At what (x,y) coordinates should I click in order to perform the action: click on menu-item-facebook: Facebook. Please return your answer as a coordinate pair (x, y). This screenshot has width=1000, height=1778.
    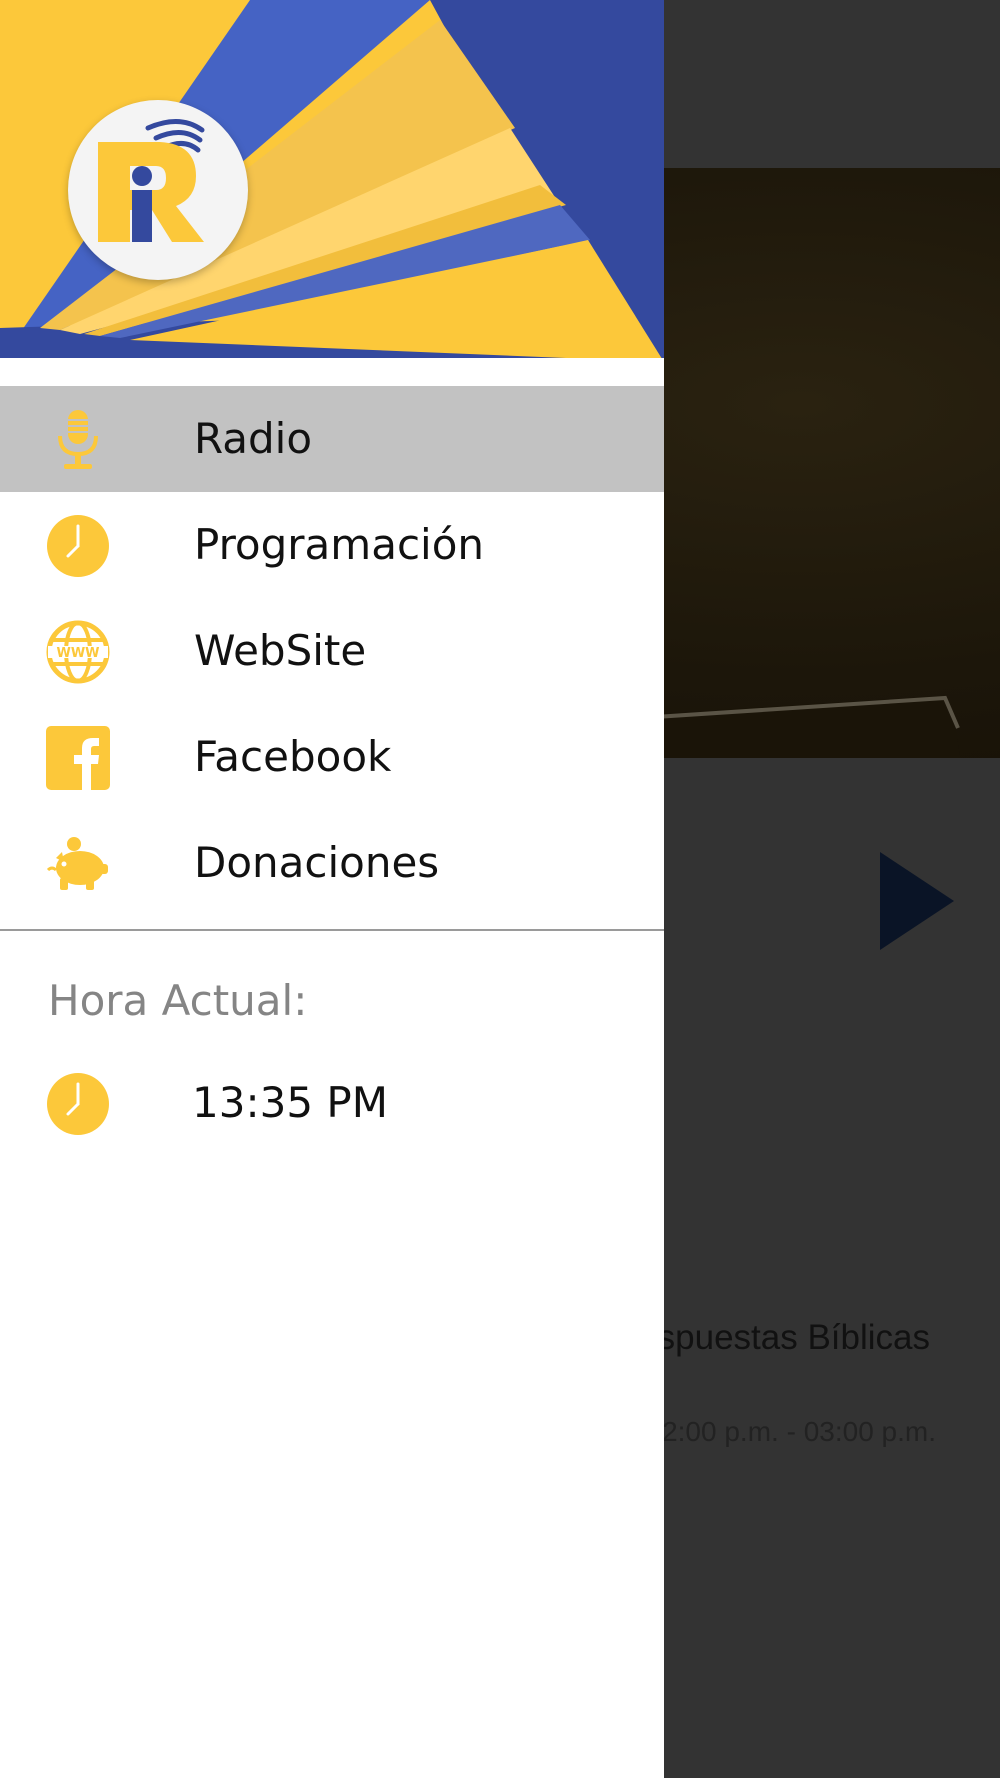
    Looking at the image, I should click on (332, 757).